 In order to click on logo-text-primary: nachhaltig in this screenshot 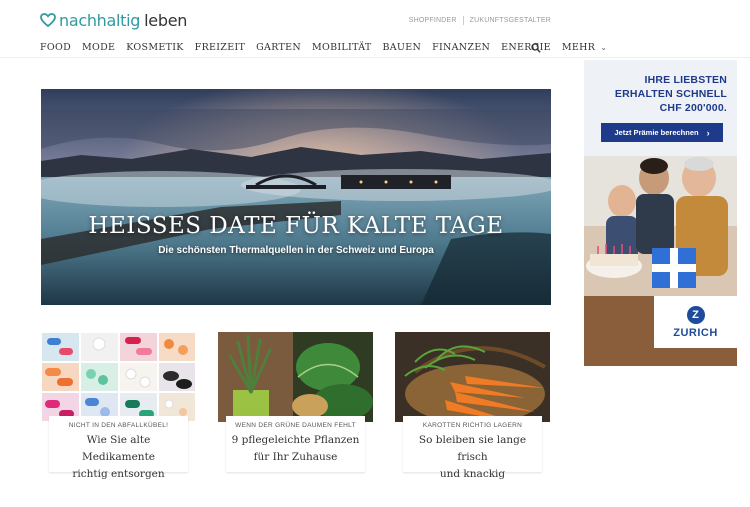, I will do `click(100, 20)`.